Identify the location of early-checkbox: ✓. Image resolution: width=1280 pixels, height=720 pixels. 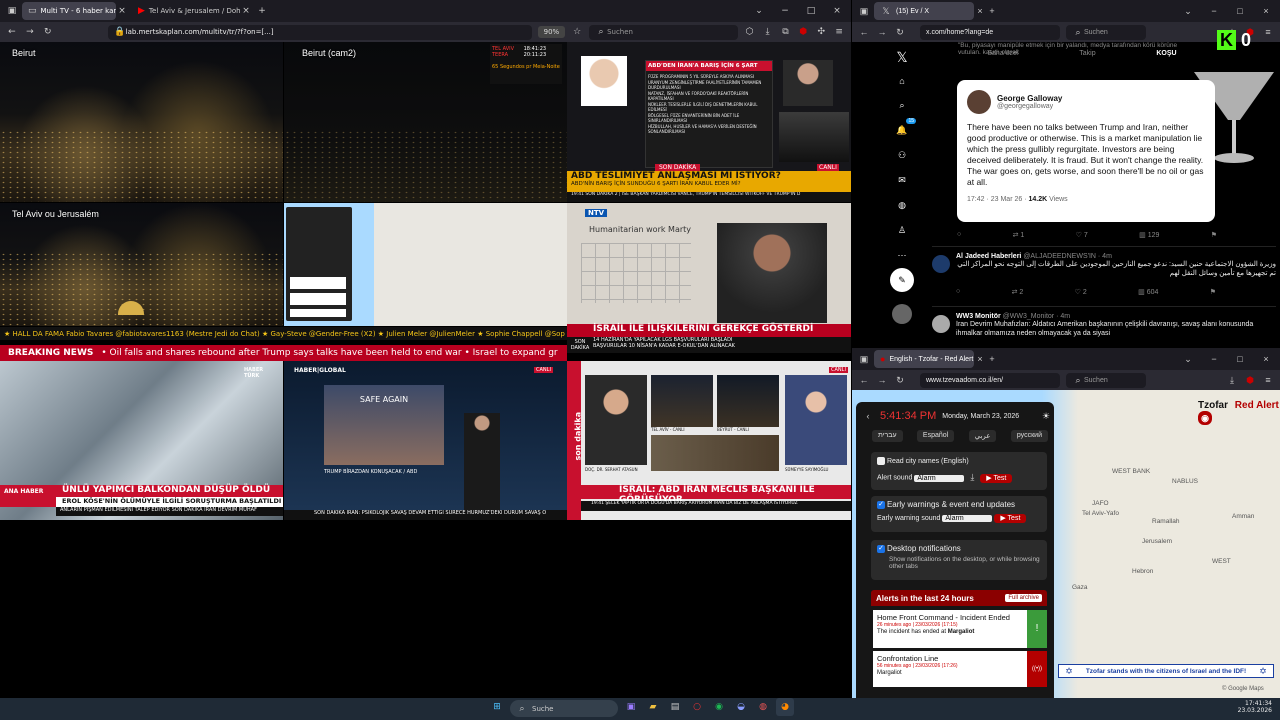
(881, 505).